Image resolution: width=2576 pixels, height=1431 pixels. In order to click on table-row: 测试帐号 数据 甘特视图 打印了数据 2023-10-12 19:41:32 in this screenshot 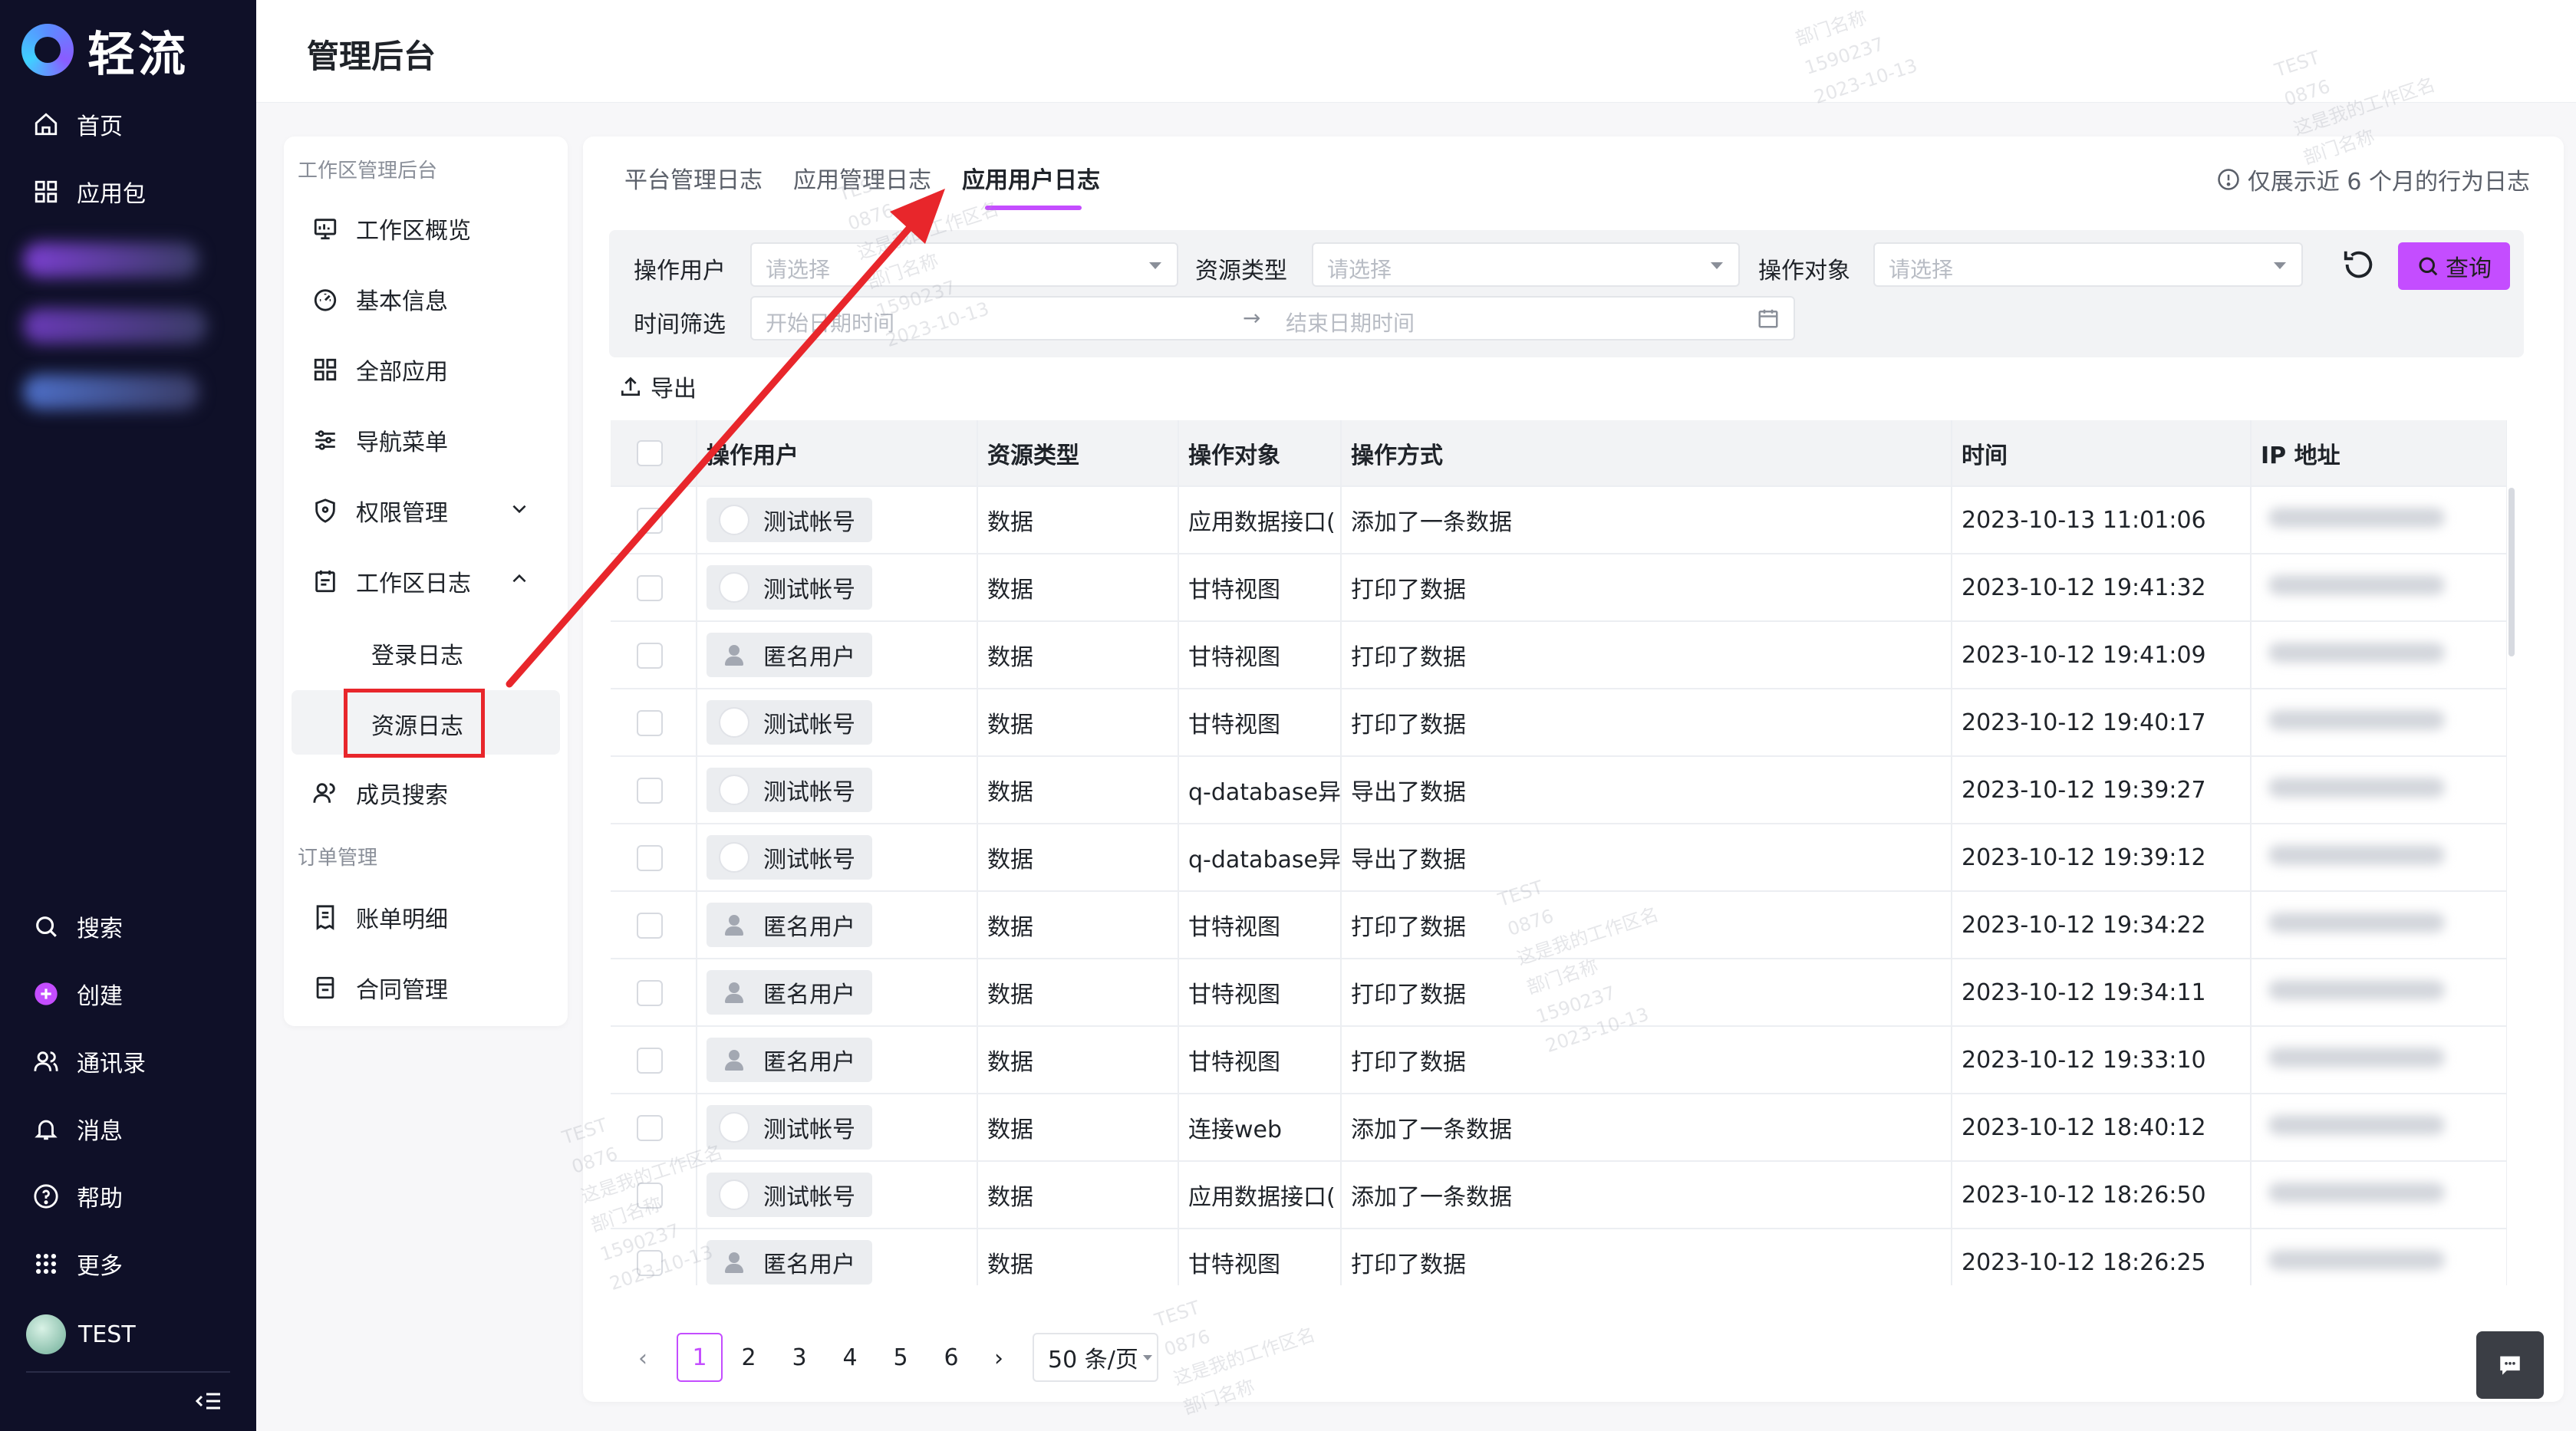, I will do `click(1559, 588)`.